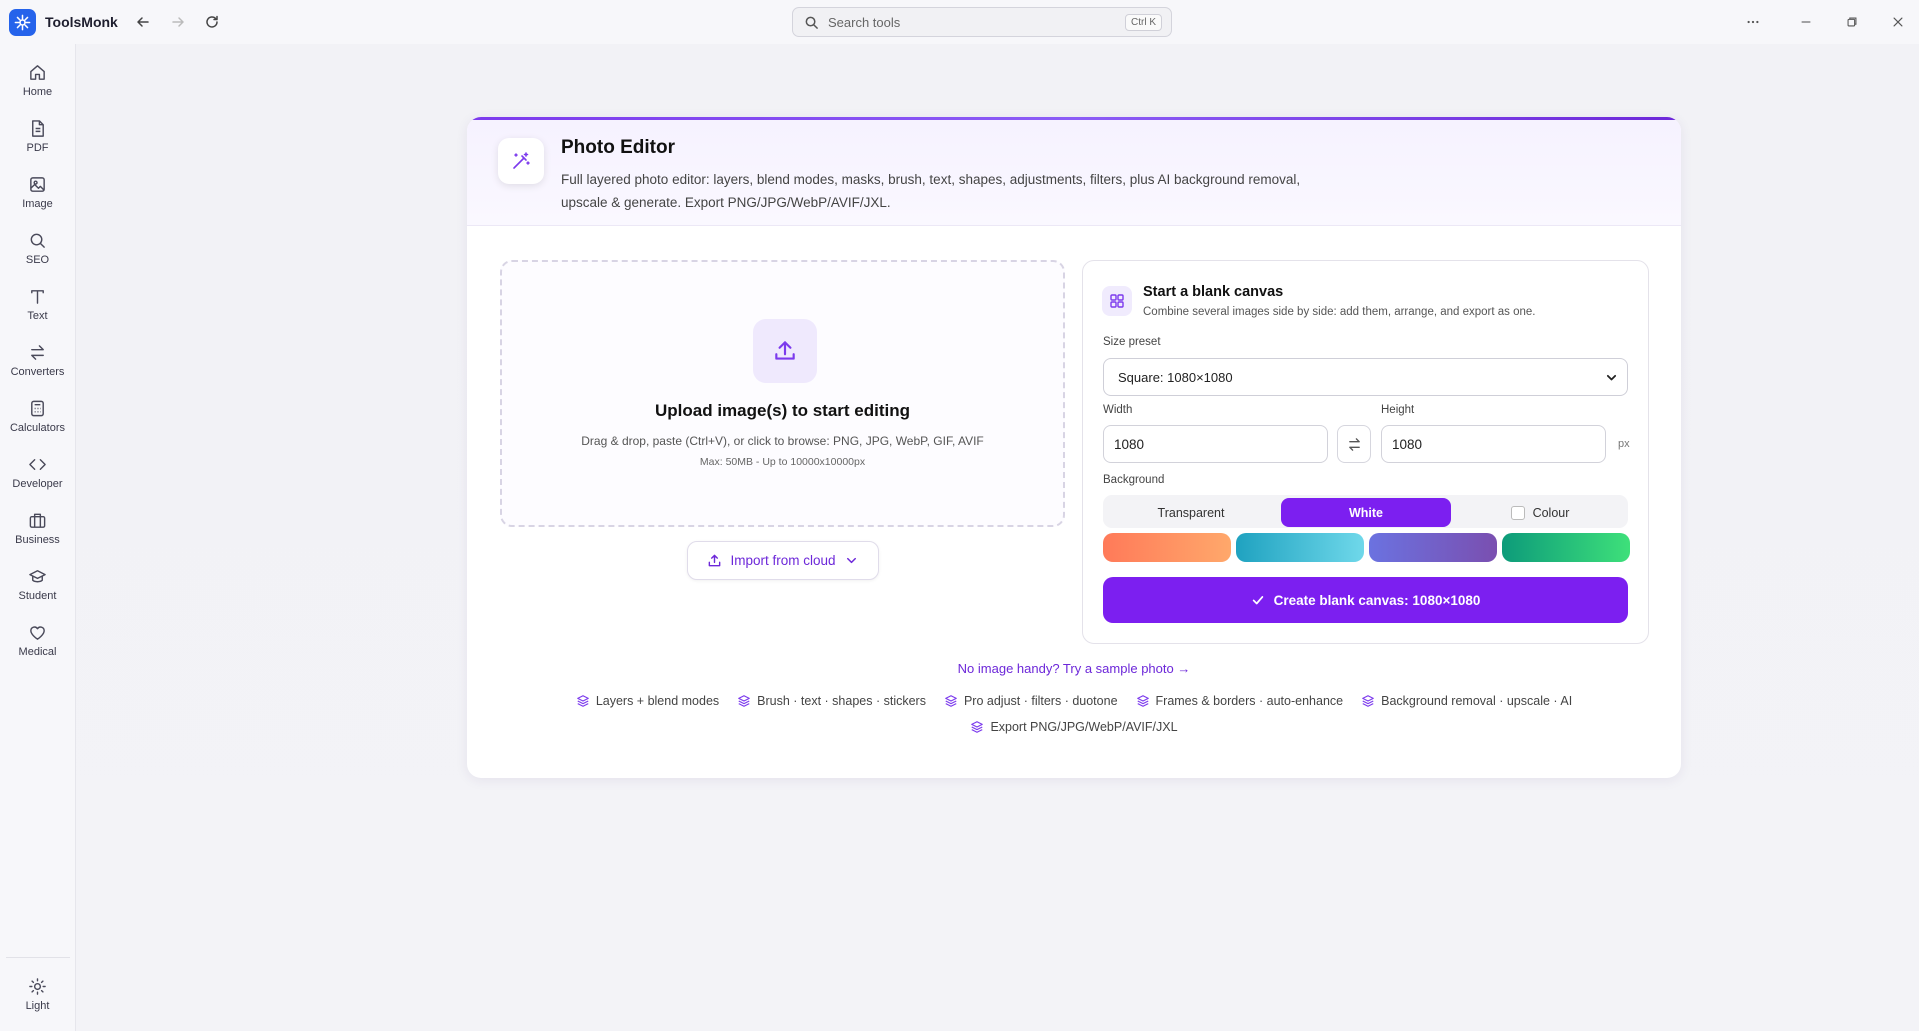  What do you see at coordinates (864, 22) in the screenshot?
I see `search-placeholder: Search tools` at bounding box center [864, 22].